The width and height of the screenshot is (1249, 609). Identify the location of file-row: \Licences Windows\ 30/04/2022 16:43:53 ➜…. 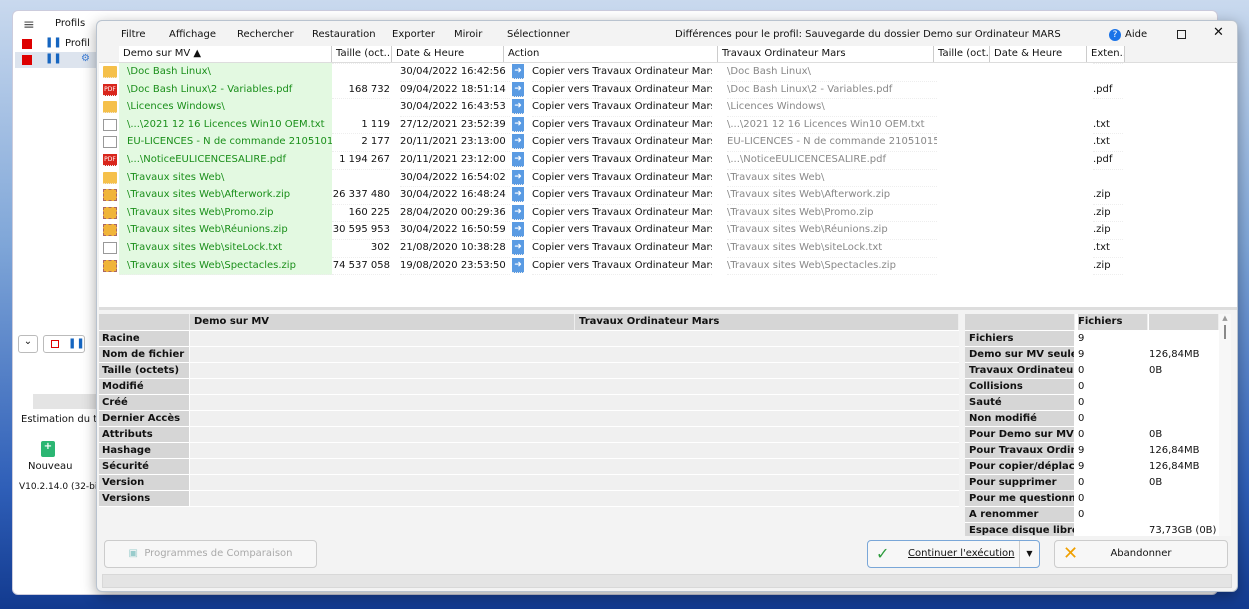
(612, 107).